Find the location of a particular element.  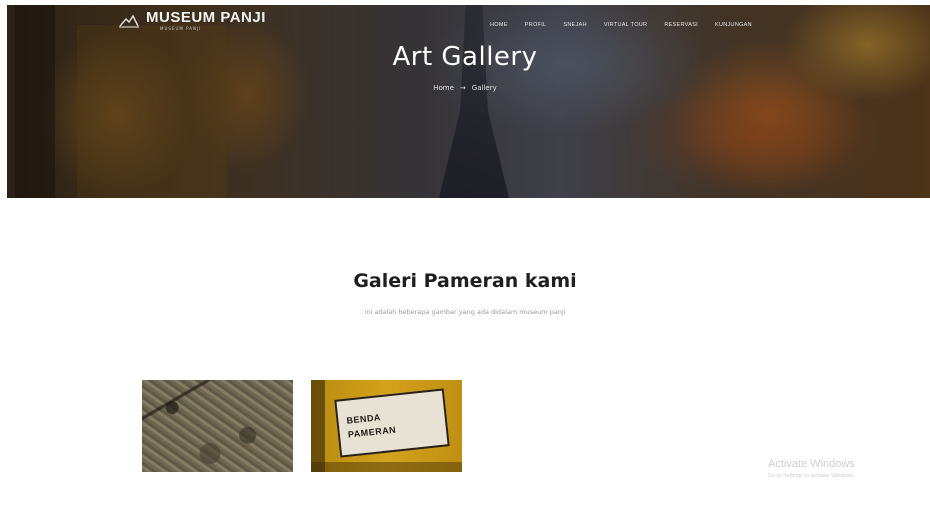

stone-texture is located at coordinates (217, 426).